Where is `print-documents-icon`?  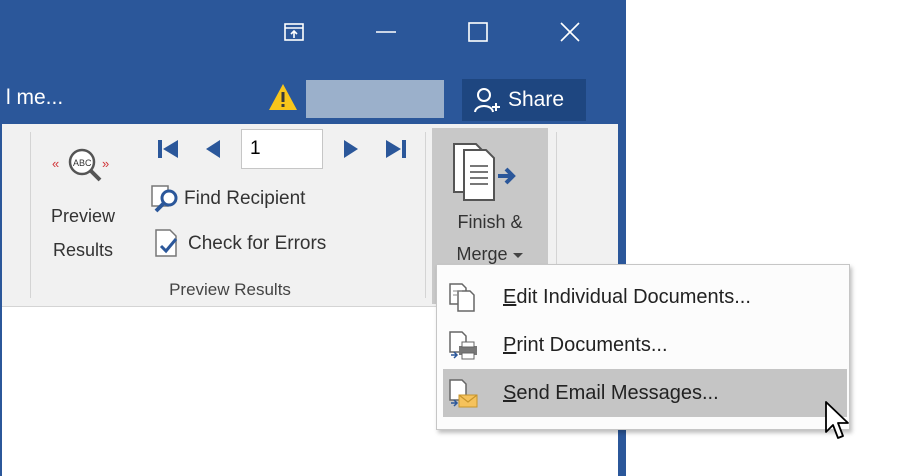
print-documents-icon is located at coordinates (463, 345).